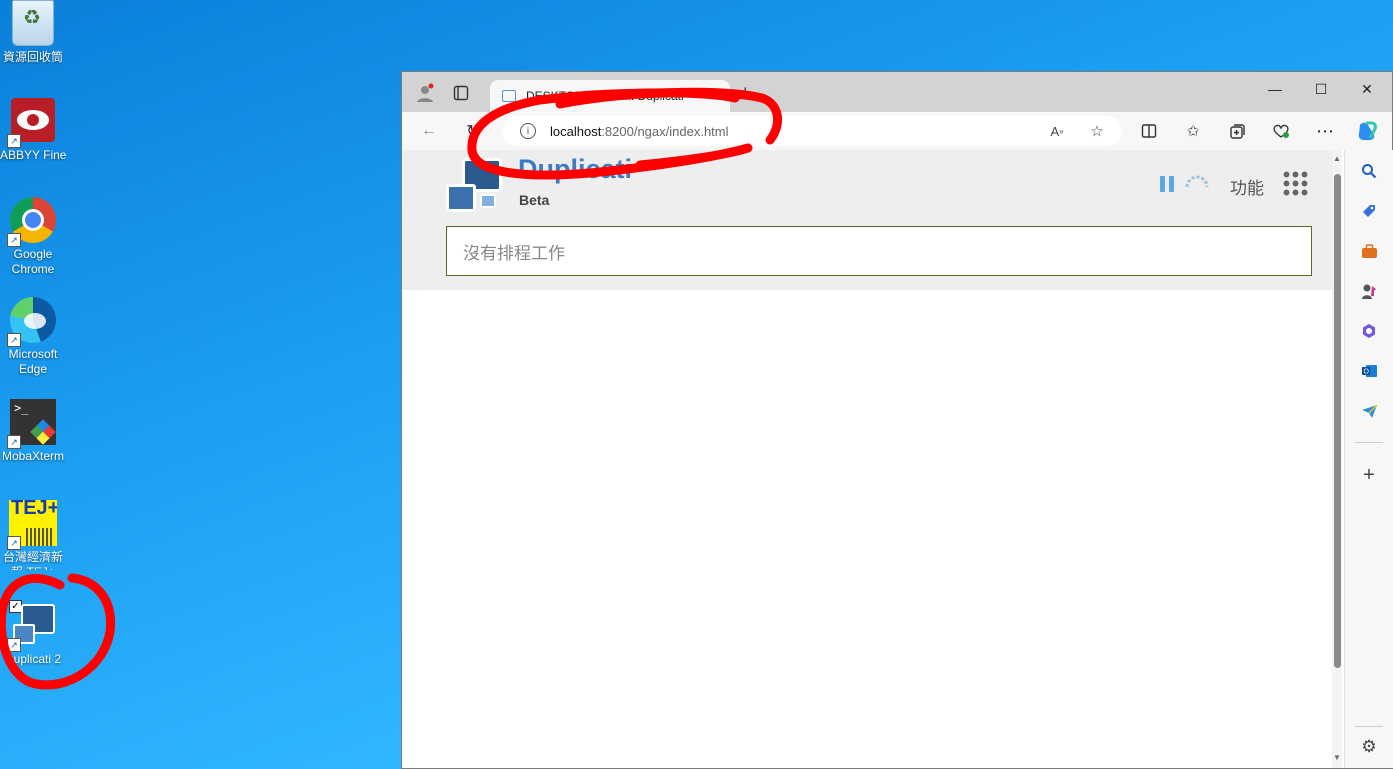 Image resolution: width=1393 pixels, height=769 pixels. I want to click on desktop-icon-edge: ↗ Microsoft Edge, so click(33, 337).